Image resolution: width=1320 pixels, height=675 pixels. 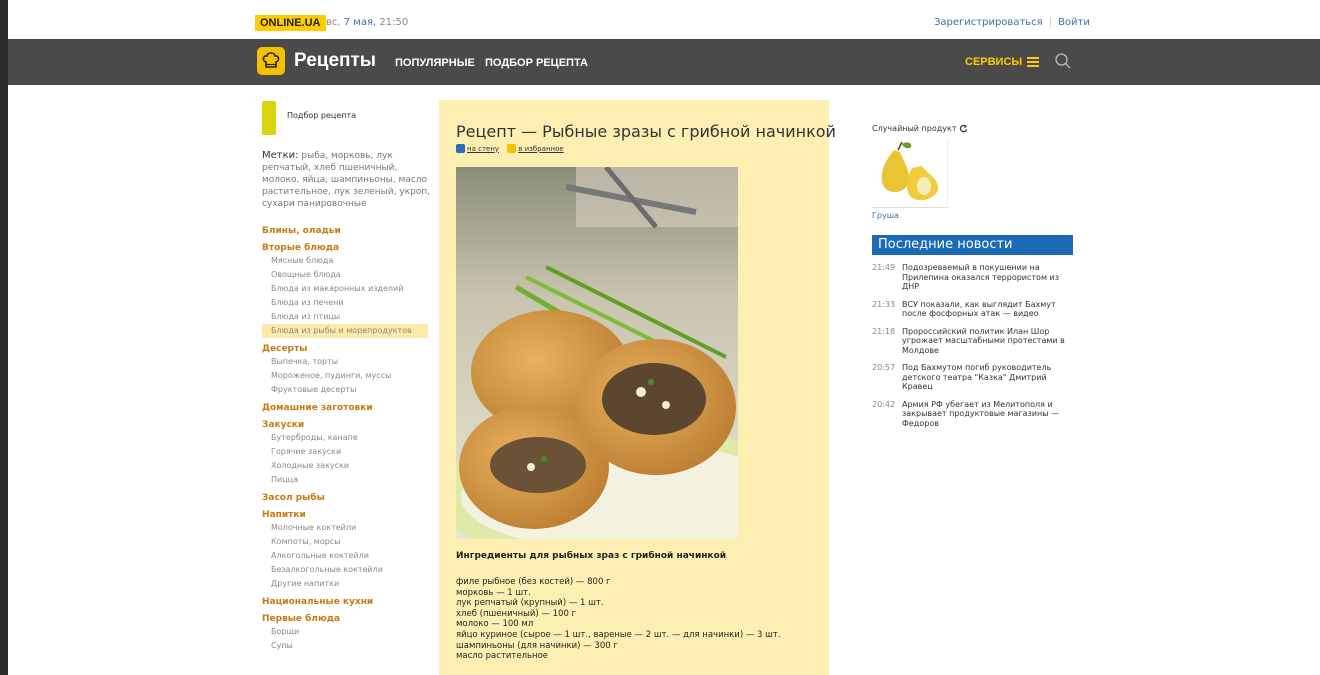 I want to click on pear-image, so click(x=910, y=174).